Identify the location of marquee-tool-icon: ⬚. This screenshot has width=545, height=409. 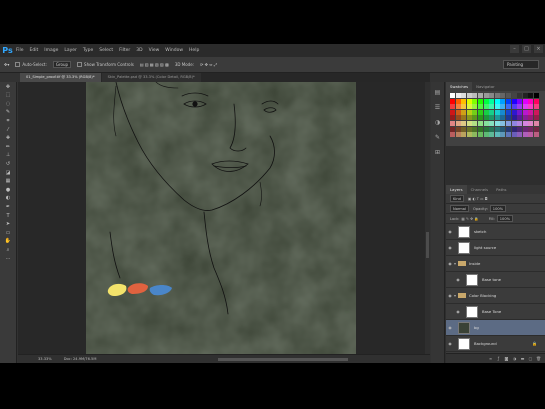
(8, 95).